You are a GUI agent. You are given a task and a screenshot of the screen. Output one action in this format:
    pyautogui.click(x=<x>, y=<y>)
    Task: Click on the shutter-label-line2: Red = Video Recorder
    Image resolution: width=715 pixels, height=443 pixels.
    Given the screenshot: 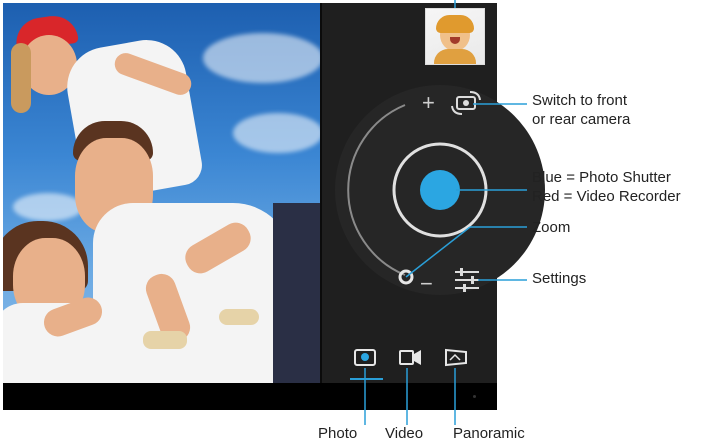 What is the action you would take?
    pyautogui.click(x=606, y=196)
    